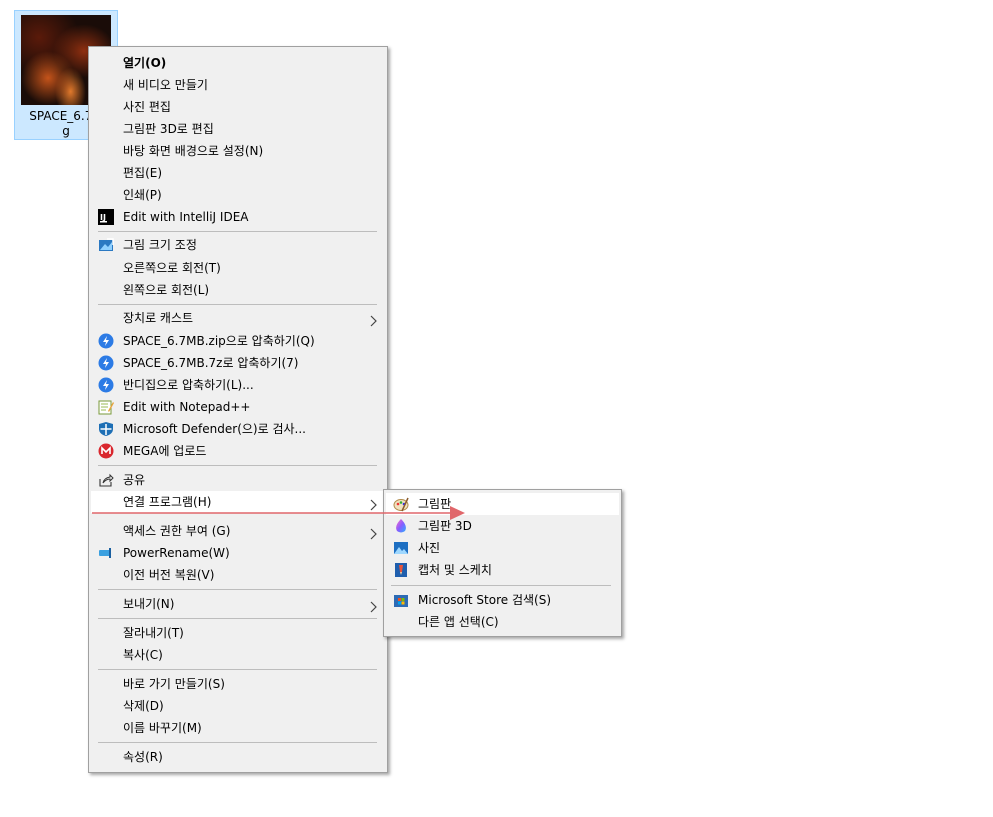 The height and width of the screenshot is (817, 993). Describe the element at coordinates (502, 570) in the screenshot. I see `submenu-item-snip-sketch: 캡처 및 스케치` at that location.